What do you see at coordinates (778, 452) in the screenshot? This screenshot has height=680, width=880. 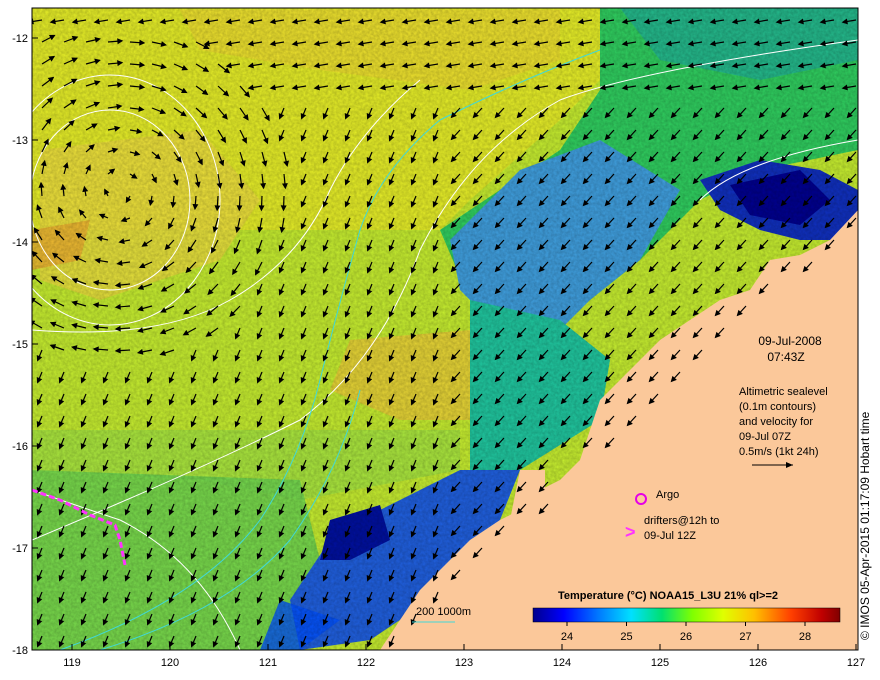 I see `altimetry-line-5: 0.5m/s (1kt 24h)` at bounding box center [778, 452].